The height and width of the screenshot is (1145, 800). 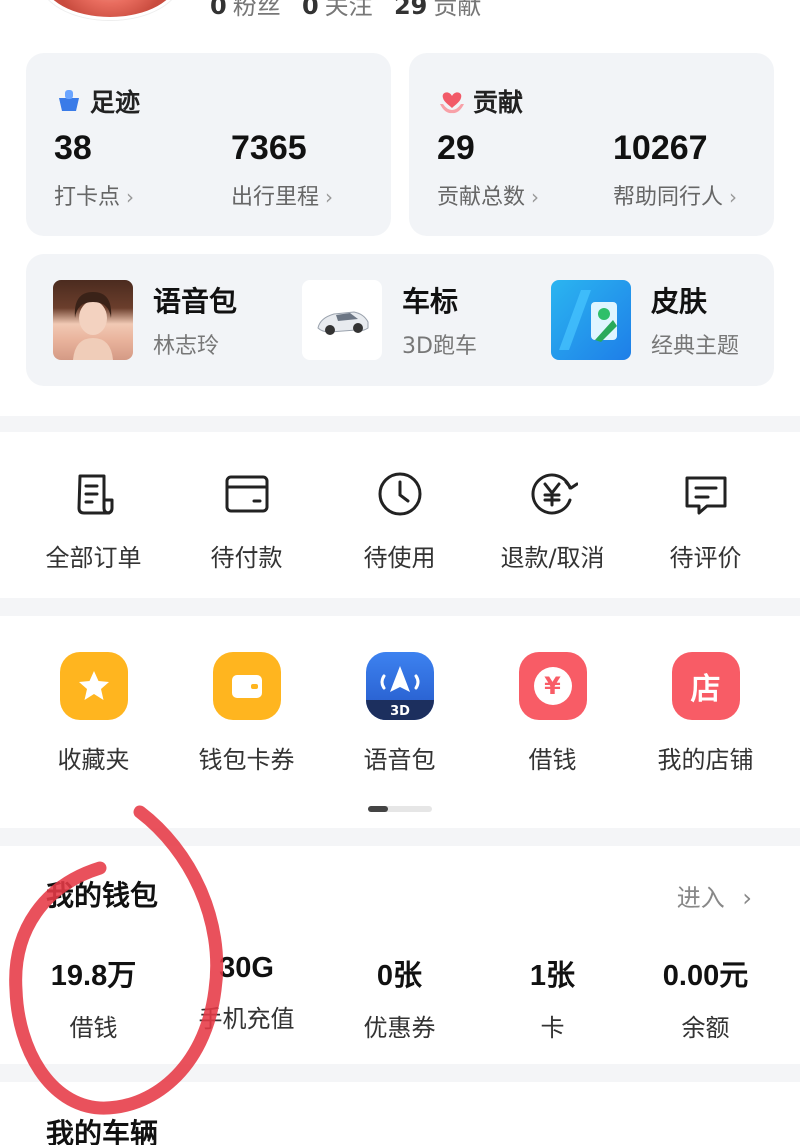 I want to click on footprint-title-text: 足迹, so click(x=115, y=102).